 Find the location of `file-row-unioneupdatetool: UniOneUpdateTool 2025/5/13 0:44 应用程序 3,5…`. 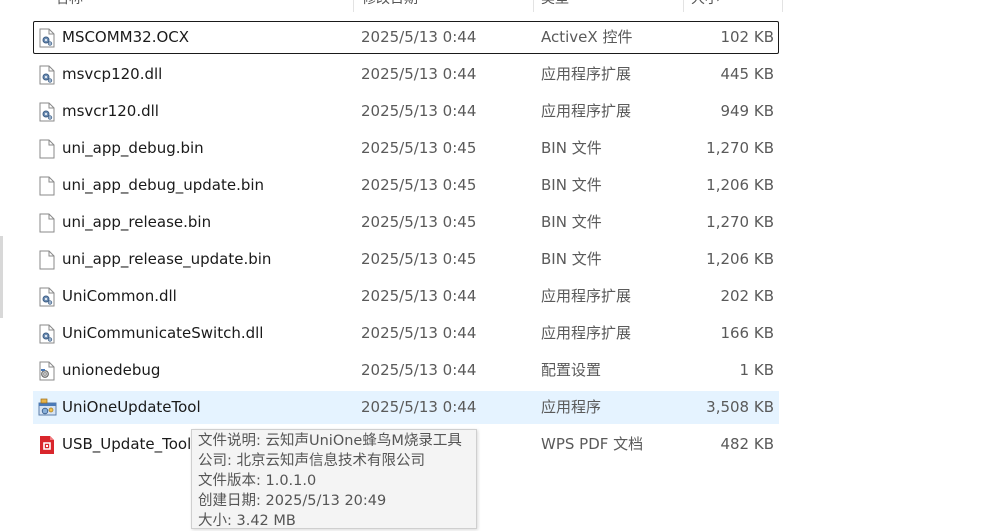

file-row-unioneupdatetool: UniOneUpdateTool 2025/5/13 0:44 应用程序 3,5… is located at coordinates (406, 407).